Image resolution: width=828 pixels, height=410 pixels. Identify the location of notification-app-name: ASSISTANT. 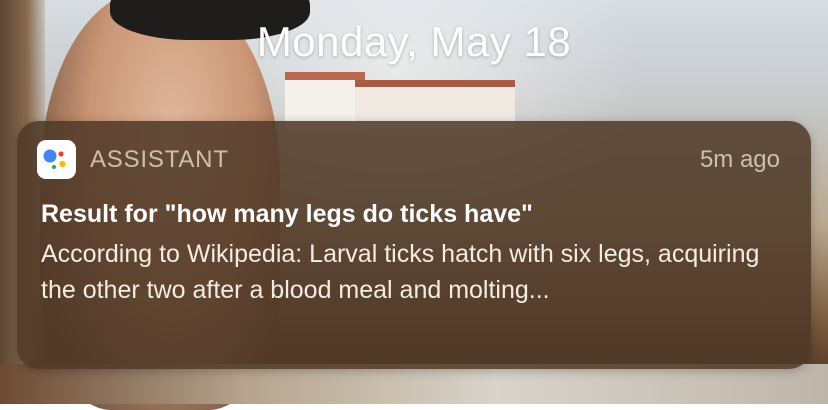
(159, 159).